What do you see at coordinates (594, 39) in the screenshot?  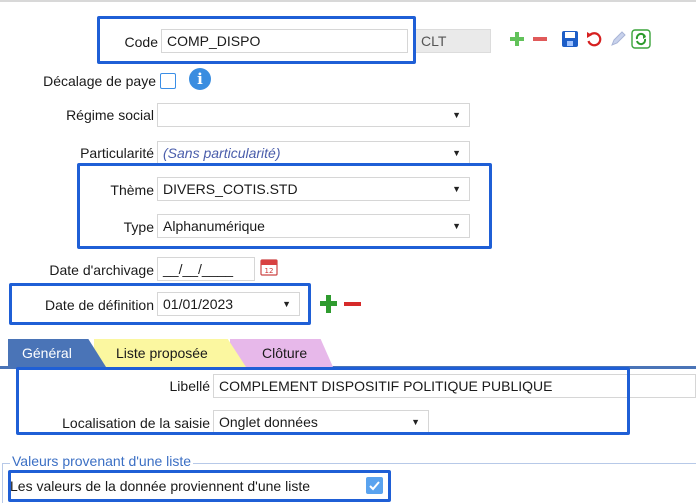 I see `undo-icon` at bounding box center [594, 39].